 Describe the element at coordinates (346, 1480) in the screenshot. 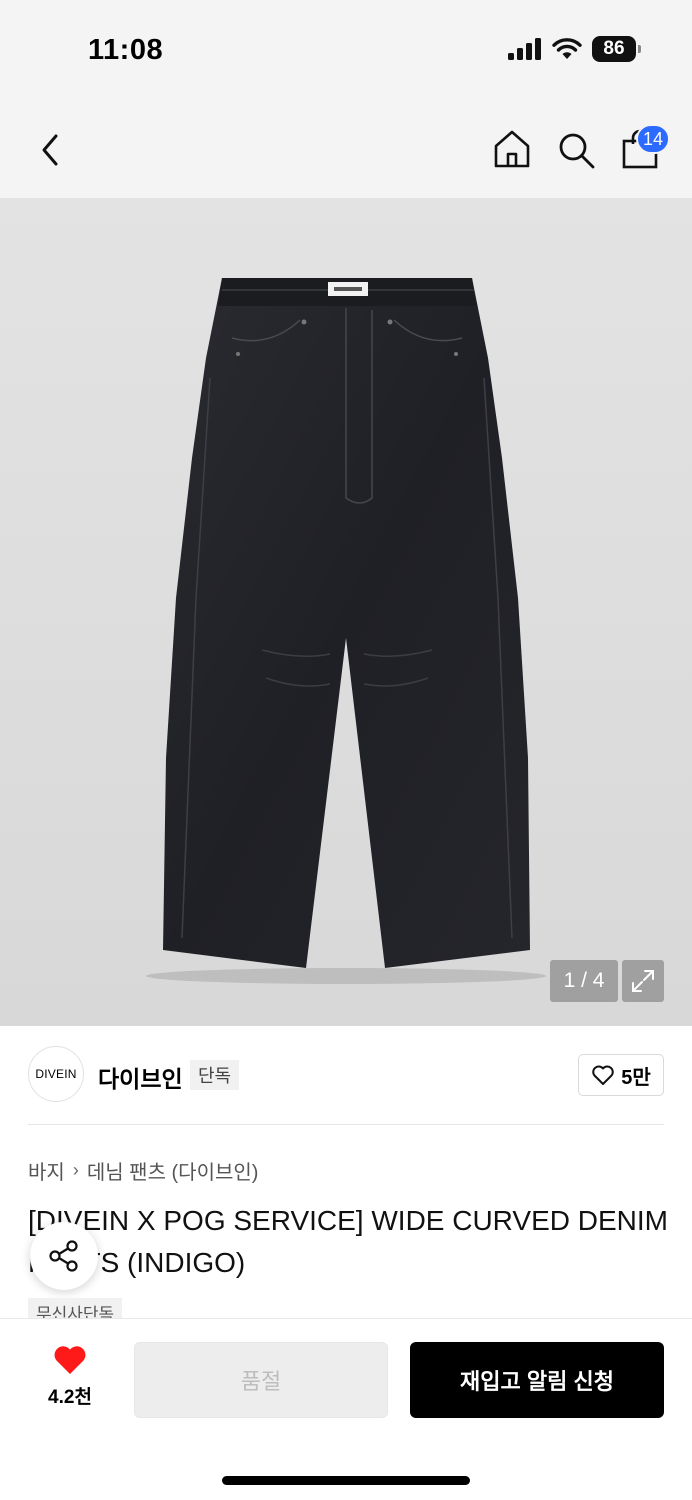

I see `home-indicator` at that location.